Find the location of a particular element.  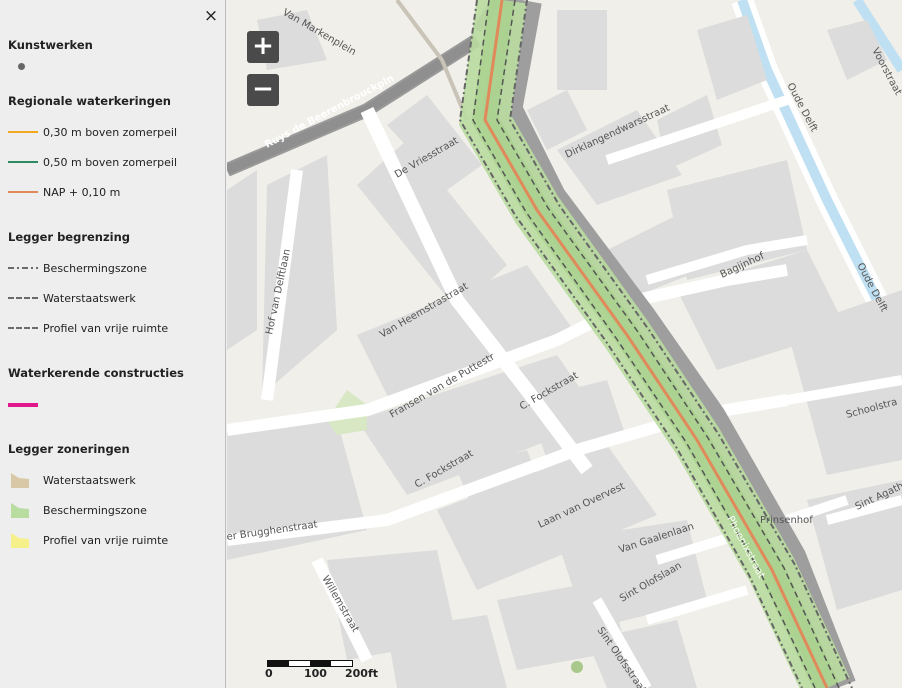

tree-icon is located at coordinates (577, 667).